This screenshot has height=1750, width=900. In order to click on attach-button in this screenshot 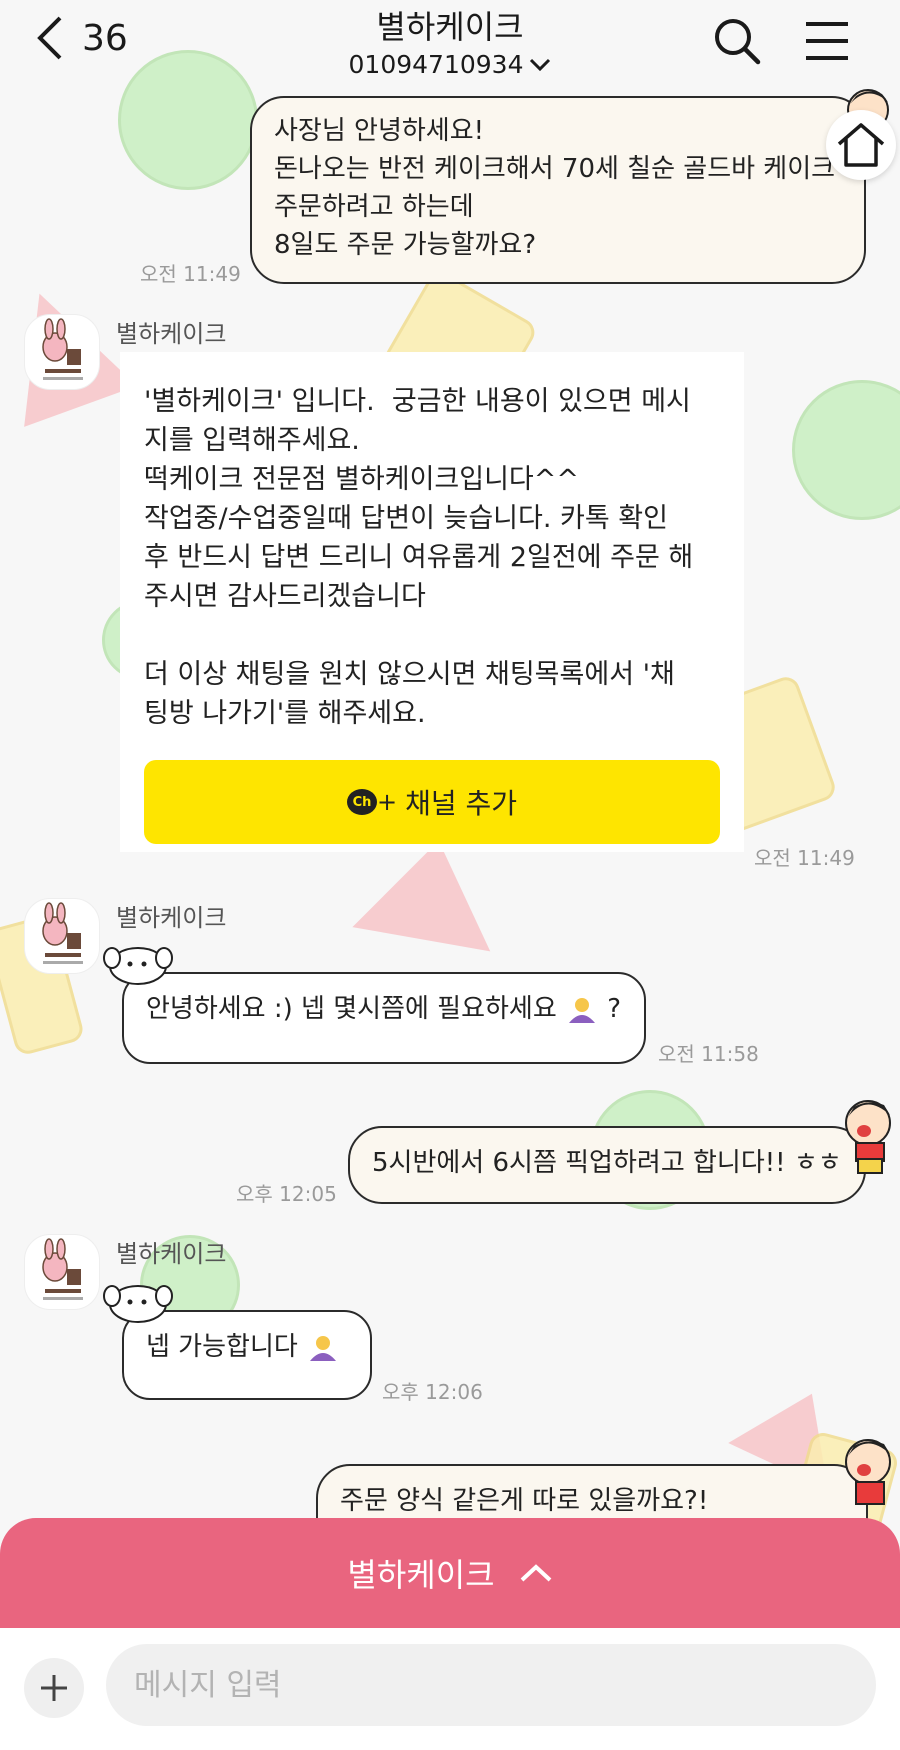, I will do `click(54, 1688)`.